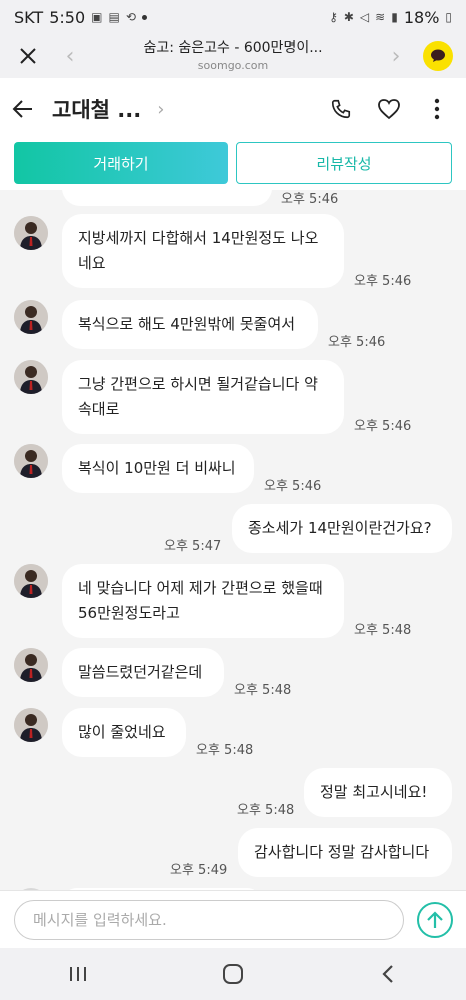 The image size is (466, 1000). I want to click on back-arrow-icon: ‹, so click(70, 56).